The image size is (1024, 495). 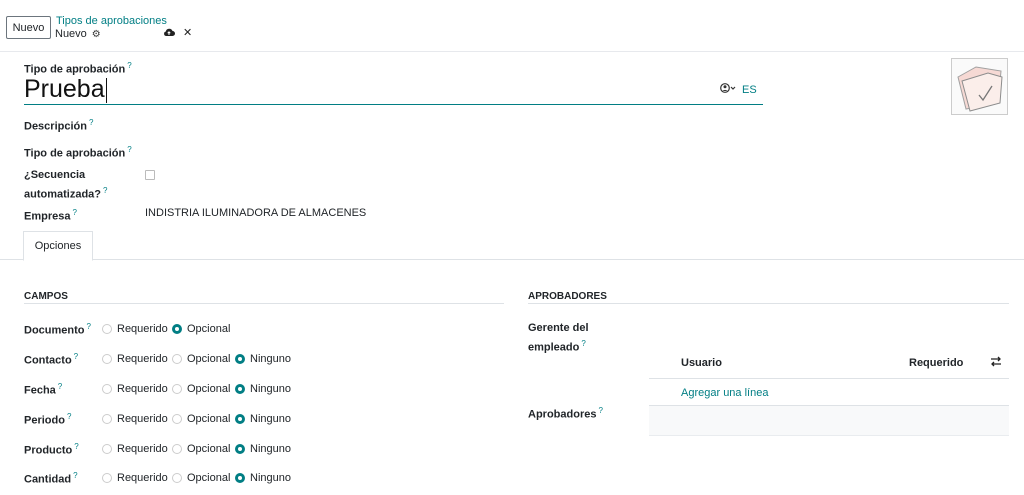 What do you see at coordinates (66, 185) in the screenshot?
I see `automated-sequence-label: ¿Secuencia automatizada??` at bounding box center [66, 185].